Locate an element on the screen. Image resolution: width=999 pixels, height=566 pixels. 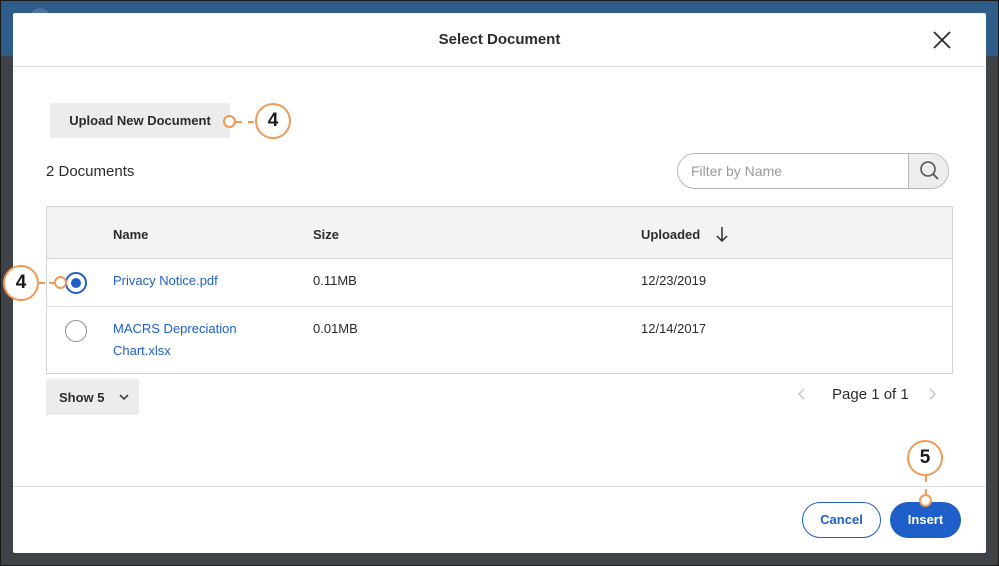
dialog-header: Select Document is located at coordinates (499, 40).